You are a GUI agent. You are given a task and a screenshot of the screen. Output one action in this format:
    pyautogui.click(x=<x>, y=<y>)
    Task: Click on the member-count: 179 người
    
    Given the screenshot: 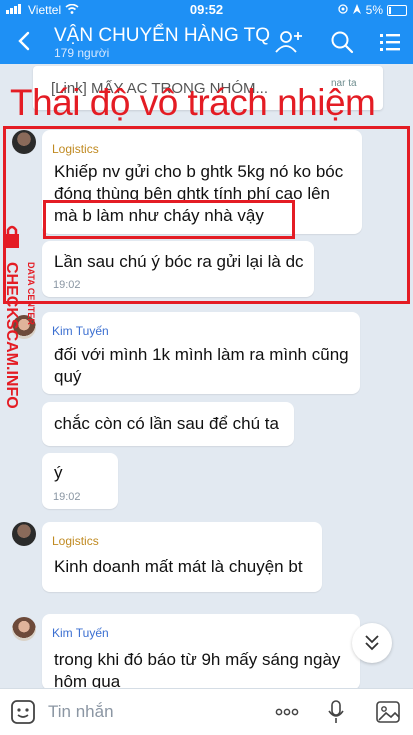 What is the action you would take?
    pyautogui.click(x=82, y=53)
    